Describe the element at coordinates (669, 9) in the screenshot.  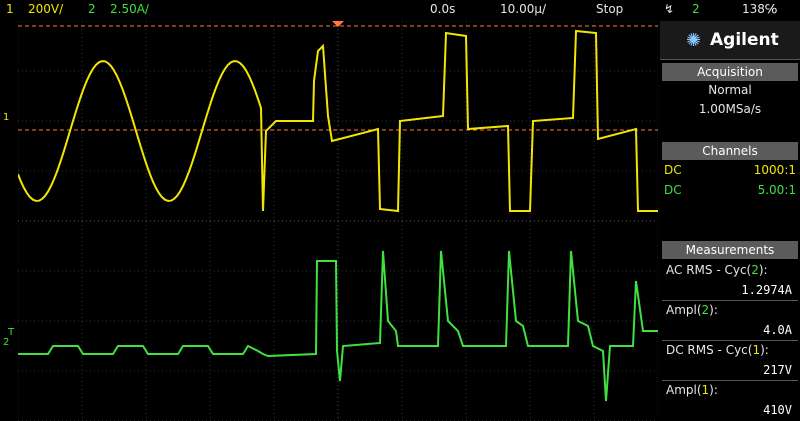
I see `trigger-icon: ↯` at that location.